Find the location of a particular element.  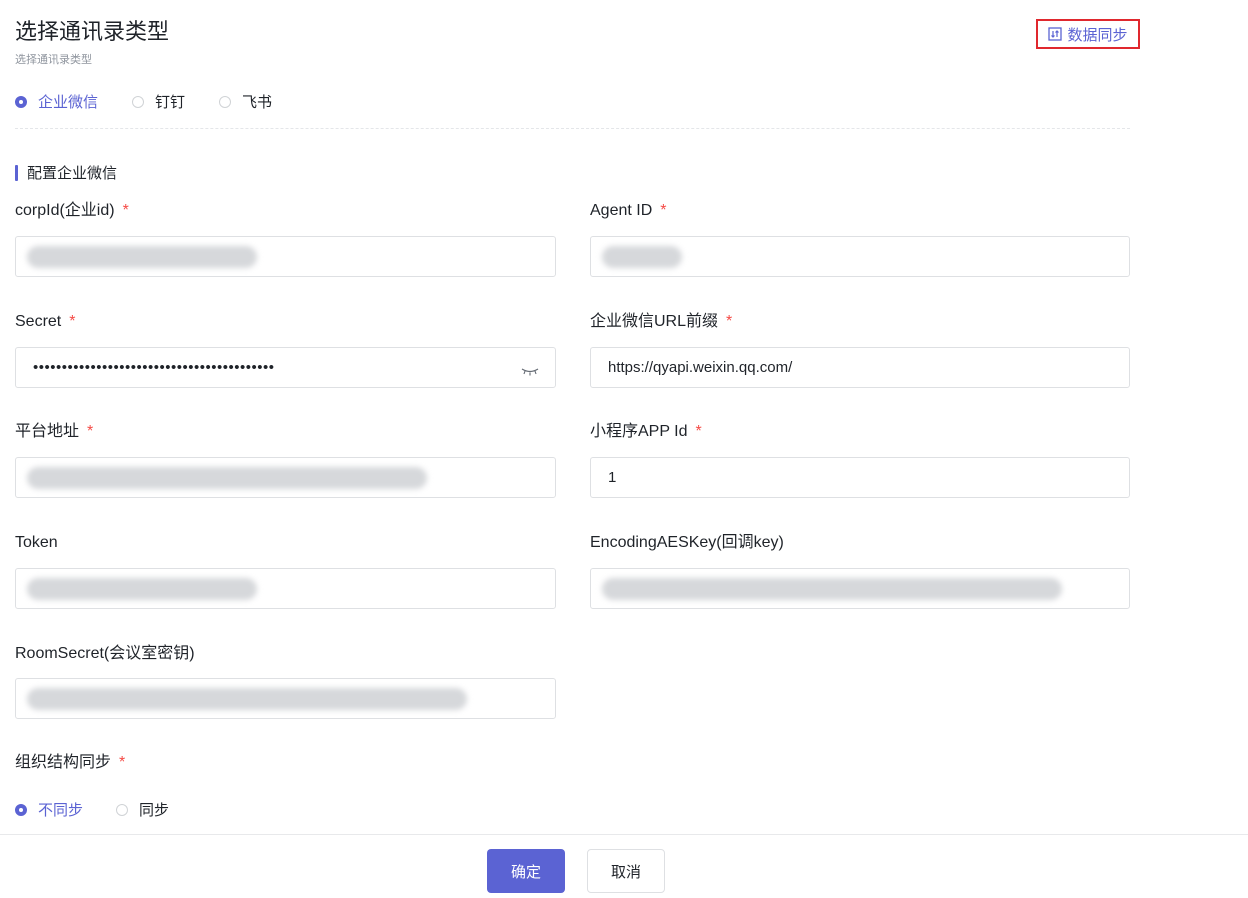

directory-type-group: 企业微信 钉钉 飞书 is located at coordinates (143, 101).